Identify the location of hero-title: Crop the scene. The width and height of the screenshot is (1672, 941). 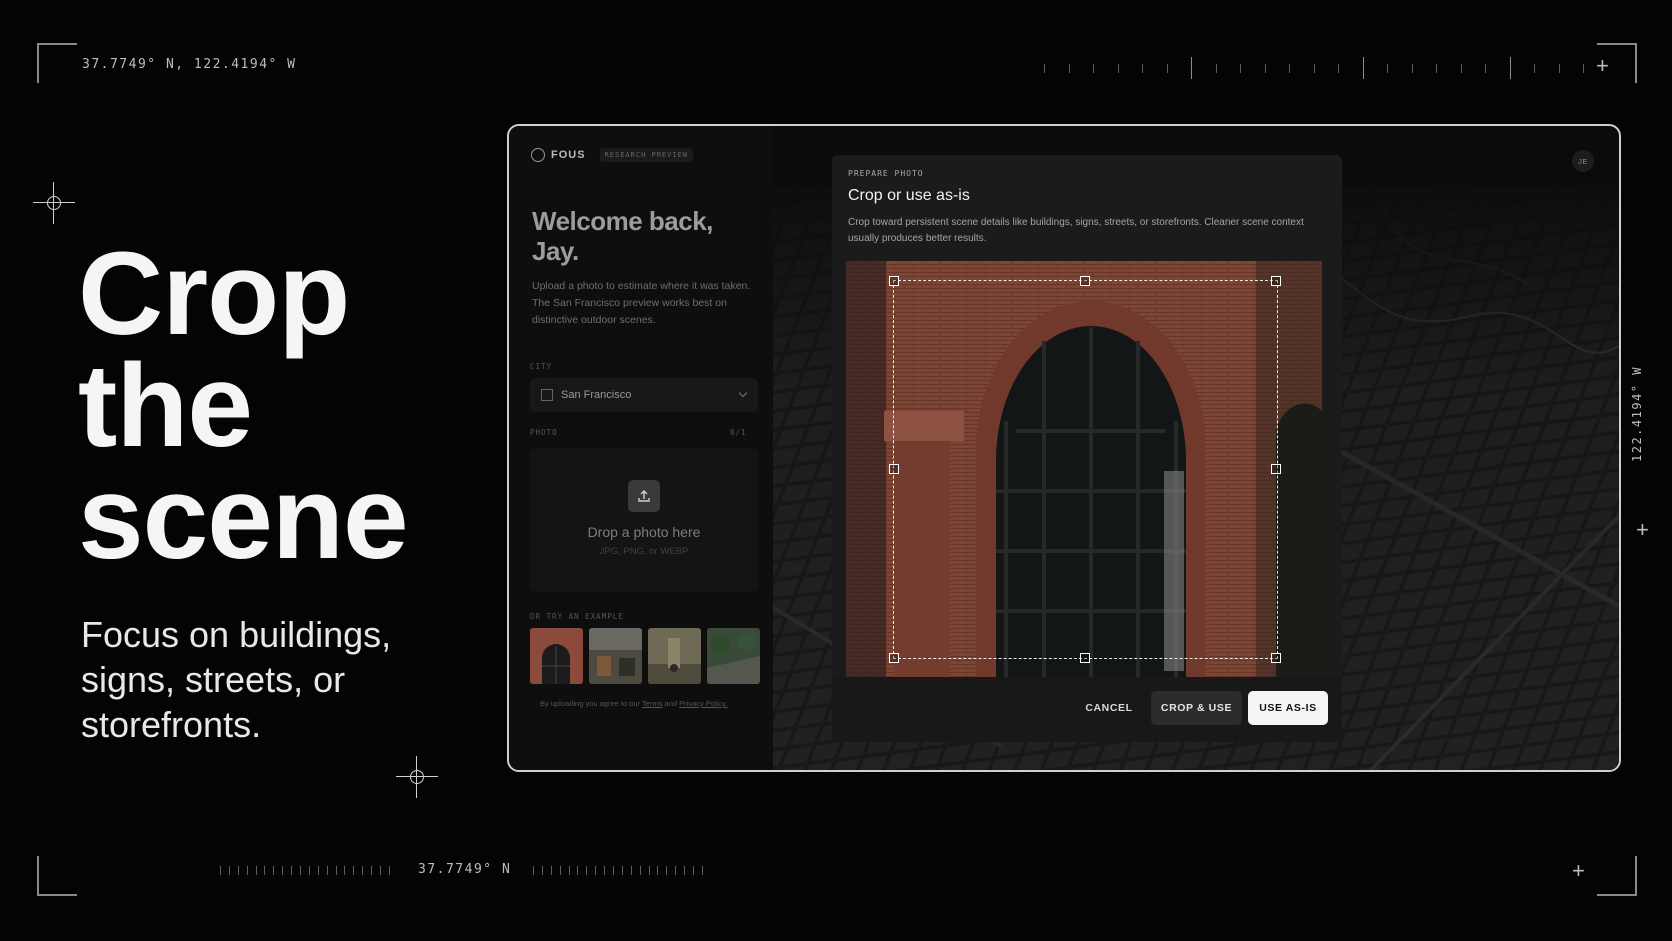
(243, 406).